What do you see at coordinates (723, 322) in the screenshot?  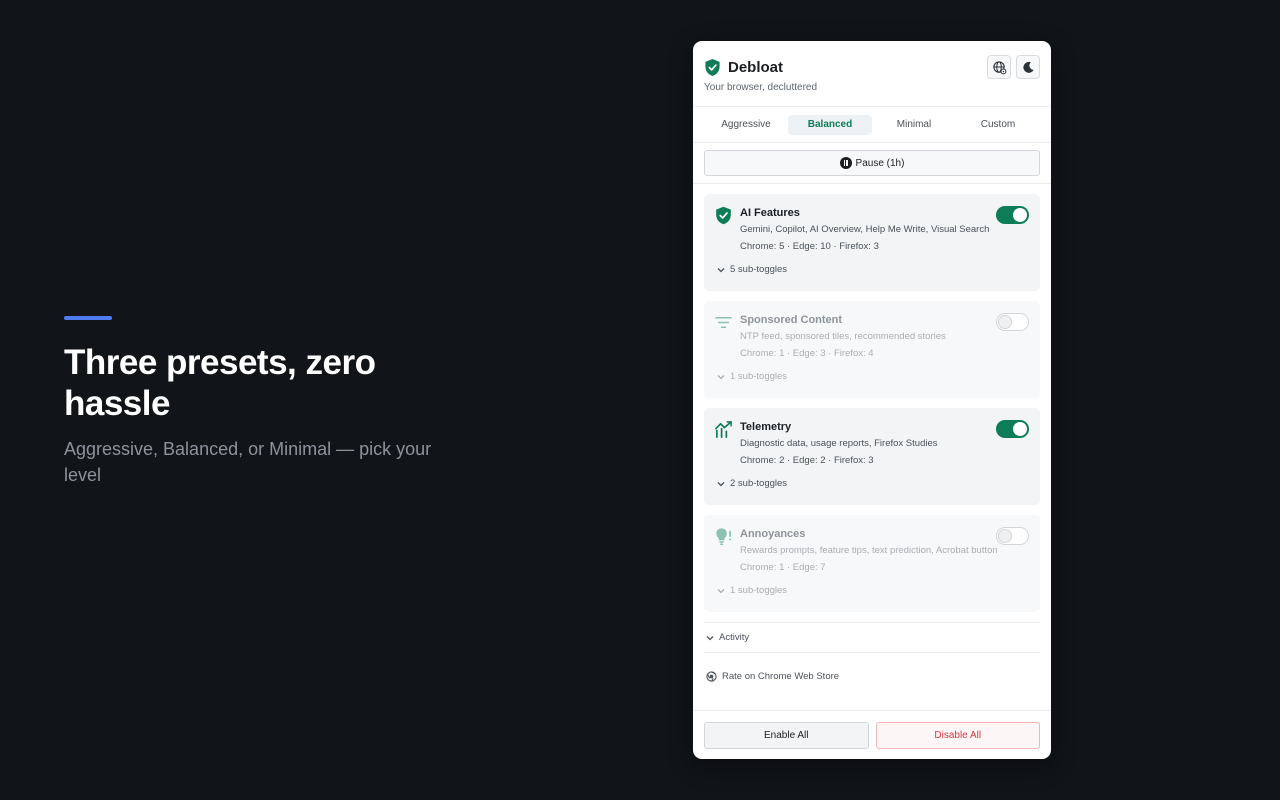 I see `filter-icon` at bounding box center [723, 322].